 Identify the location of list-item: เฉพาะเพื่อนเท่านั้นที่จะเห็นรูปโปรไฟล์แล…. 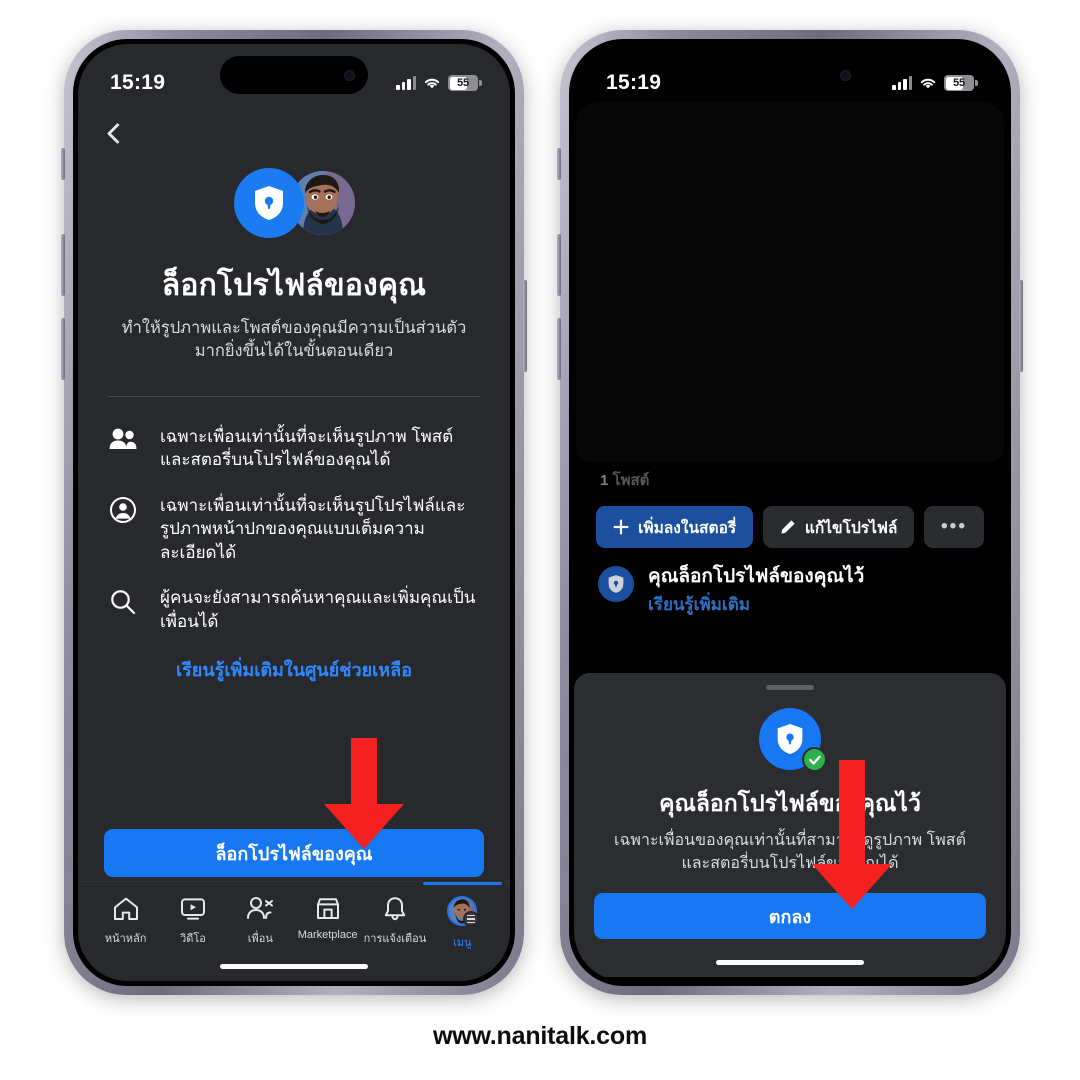
(294, 529).